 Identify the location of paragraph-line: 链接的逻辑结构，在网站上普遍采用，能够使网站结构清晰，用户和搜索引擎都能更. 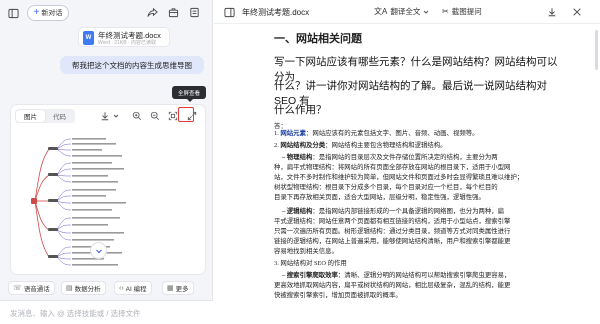
(392, 241).